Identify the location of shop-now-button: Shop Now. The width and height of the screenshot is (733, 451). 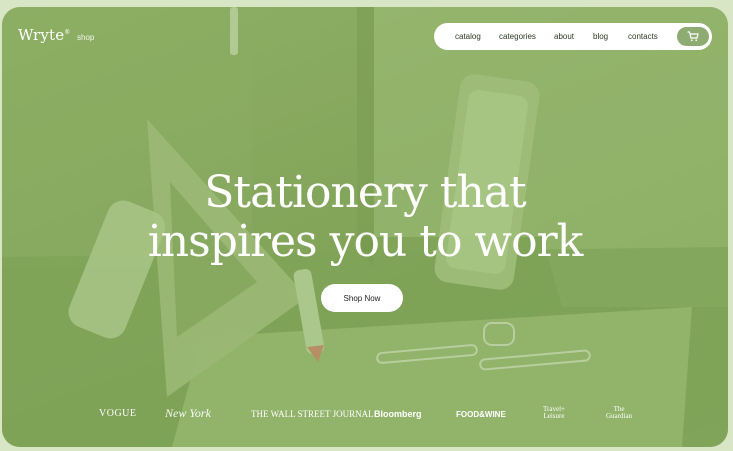
(362, 298).